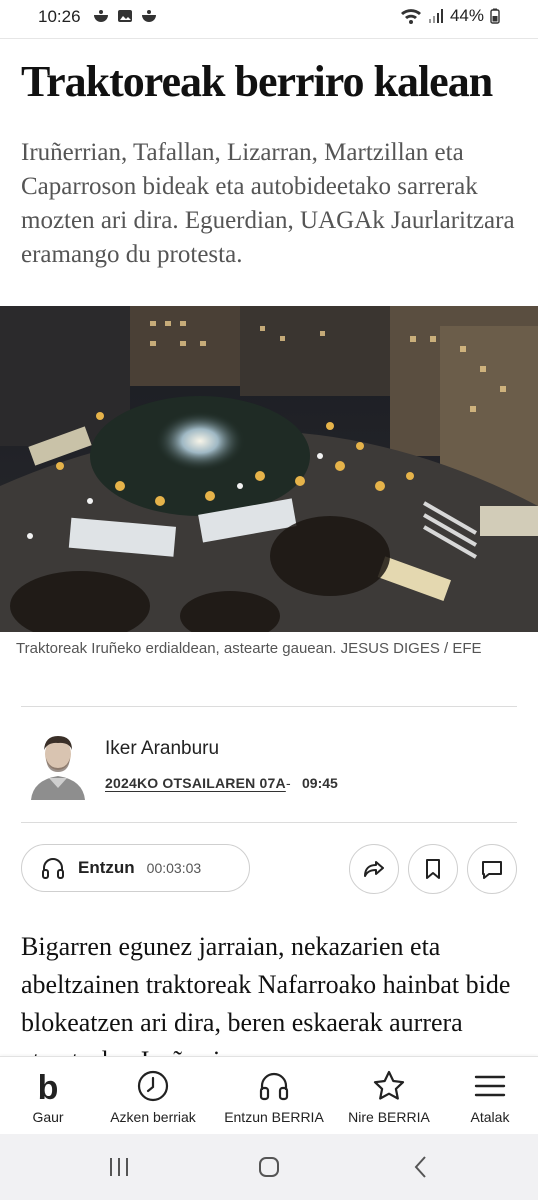 Image resolution: width=538 pixels, height=1200 pixels. Describe the element at coordinates (389, 1117) in the screenshot. I see `nav-label: Nire BERRIA` at that location.